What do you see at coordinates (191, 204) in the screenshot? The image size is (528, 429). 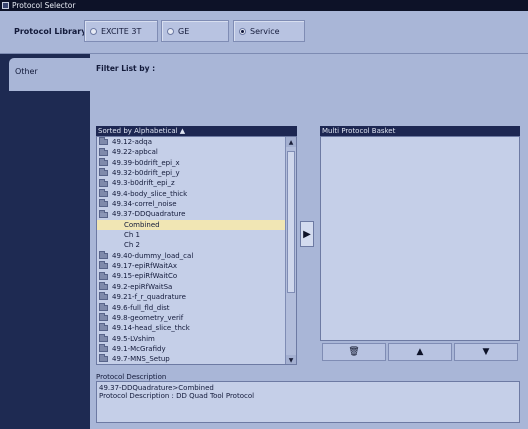 I see `protocol-folder: 49.34-correl_noise` at bounding box center [191, 204].